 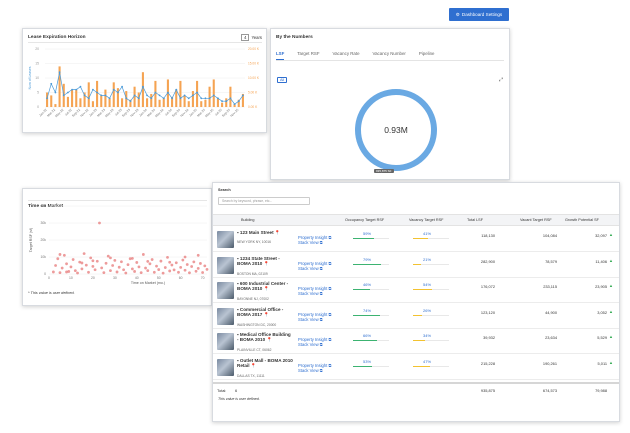 What do you see at coordinates (364, 220) in the screenshot?
I see `col-occupancy: Occupancy Target RSF` at bounding box center [364, 220].